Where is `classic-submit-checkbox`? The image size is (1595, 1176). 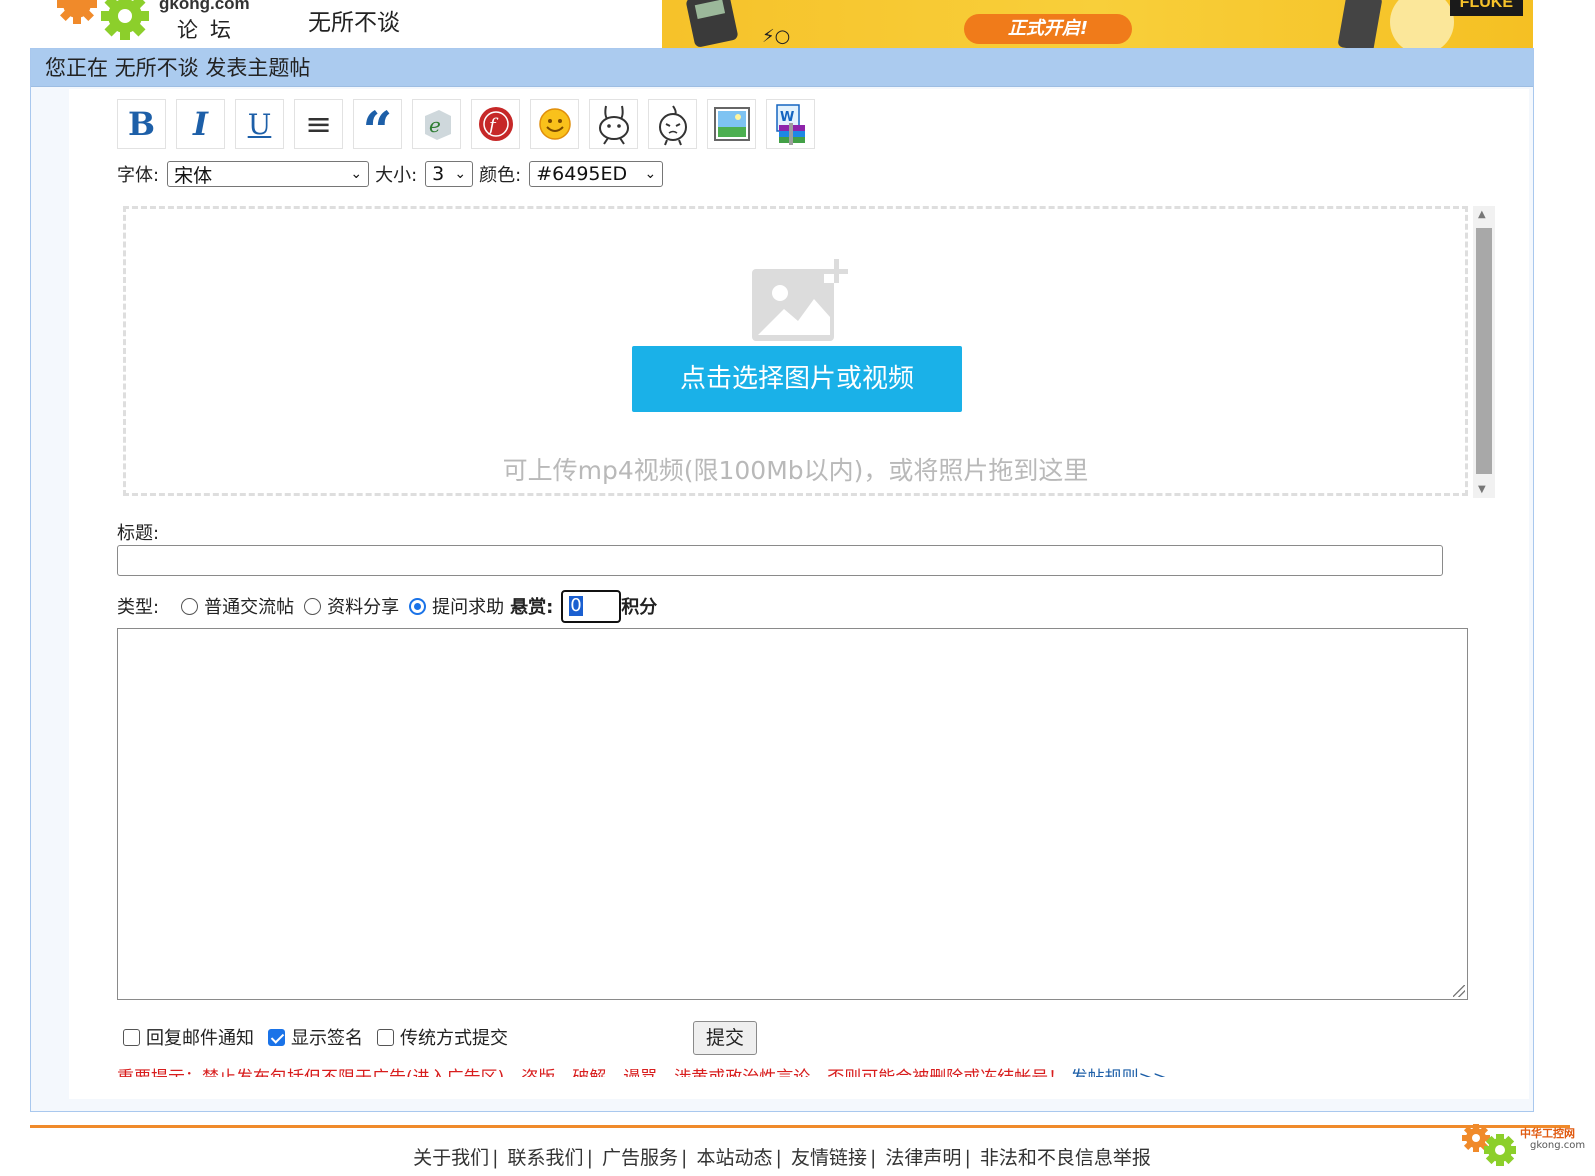
classic-submit-checkbox is located at coordinates (385, 1037).